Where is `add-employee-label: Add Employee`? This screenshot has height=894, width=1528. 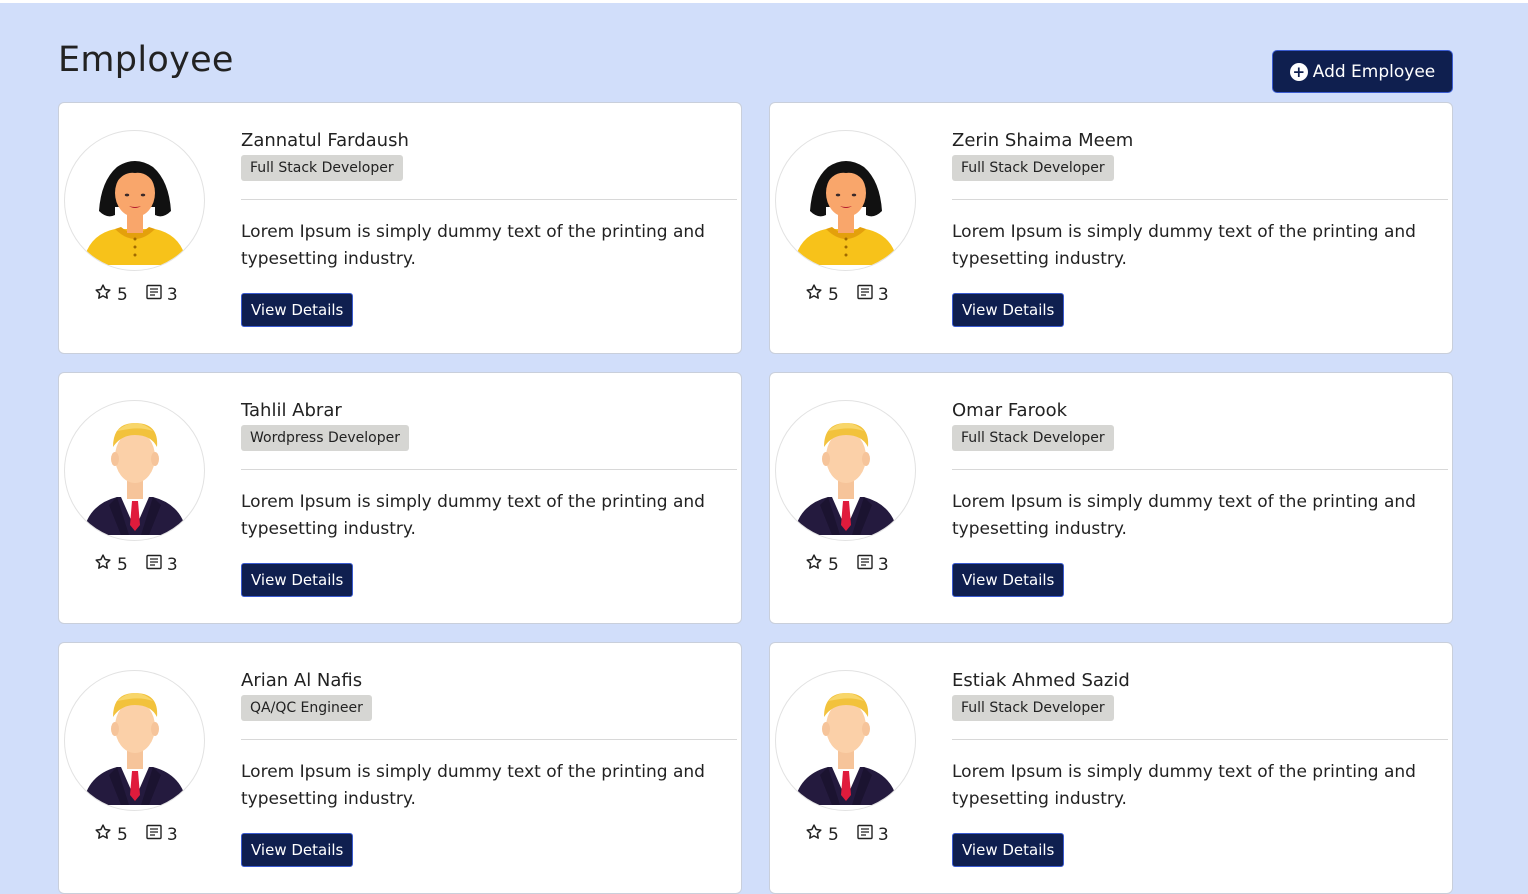 add-employee-label: Add Employee is located at coordinates (1374, 71).